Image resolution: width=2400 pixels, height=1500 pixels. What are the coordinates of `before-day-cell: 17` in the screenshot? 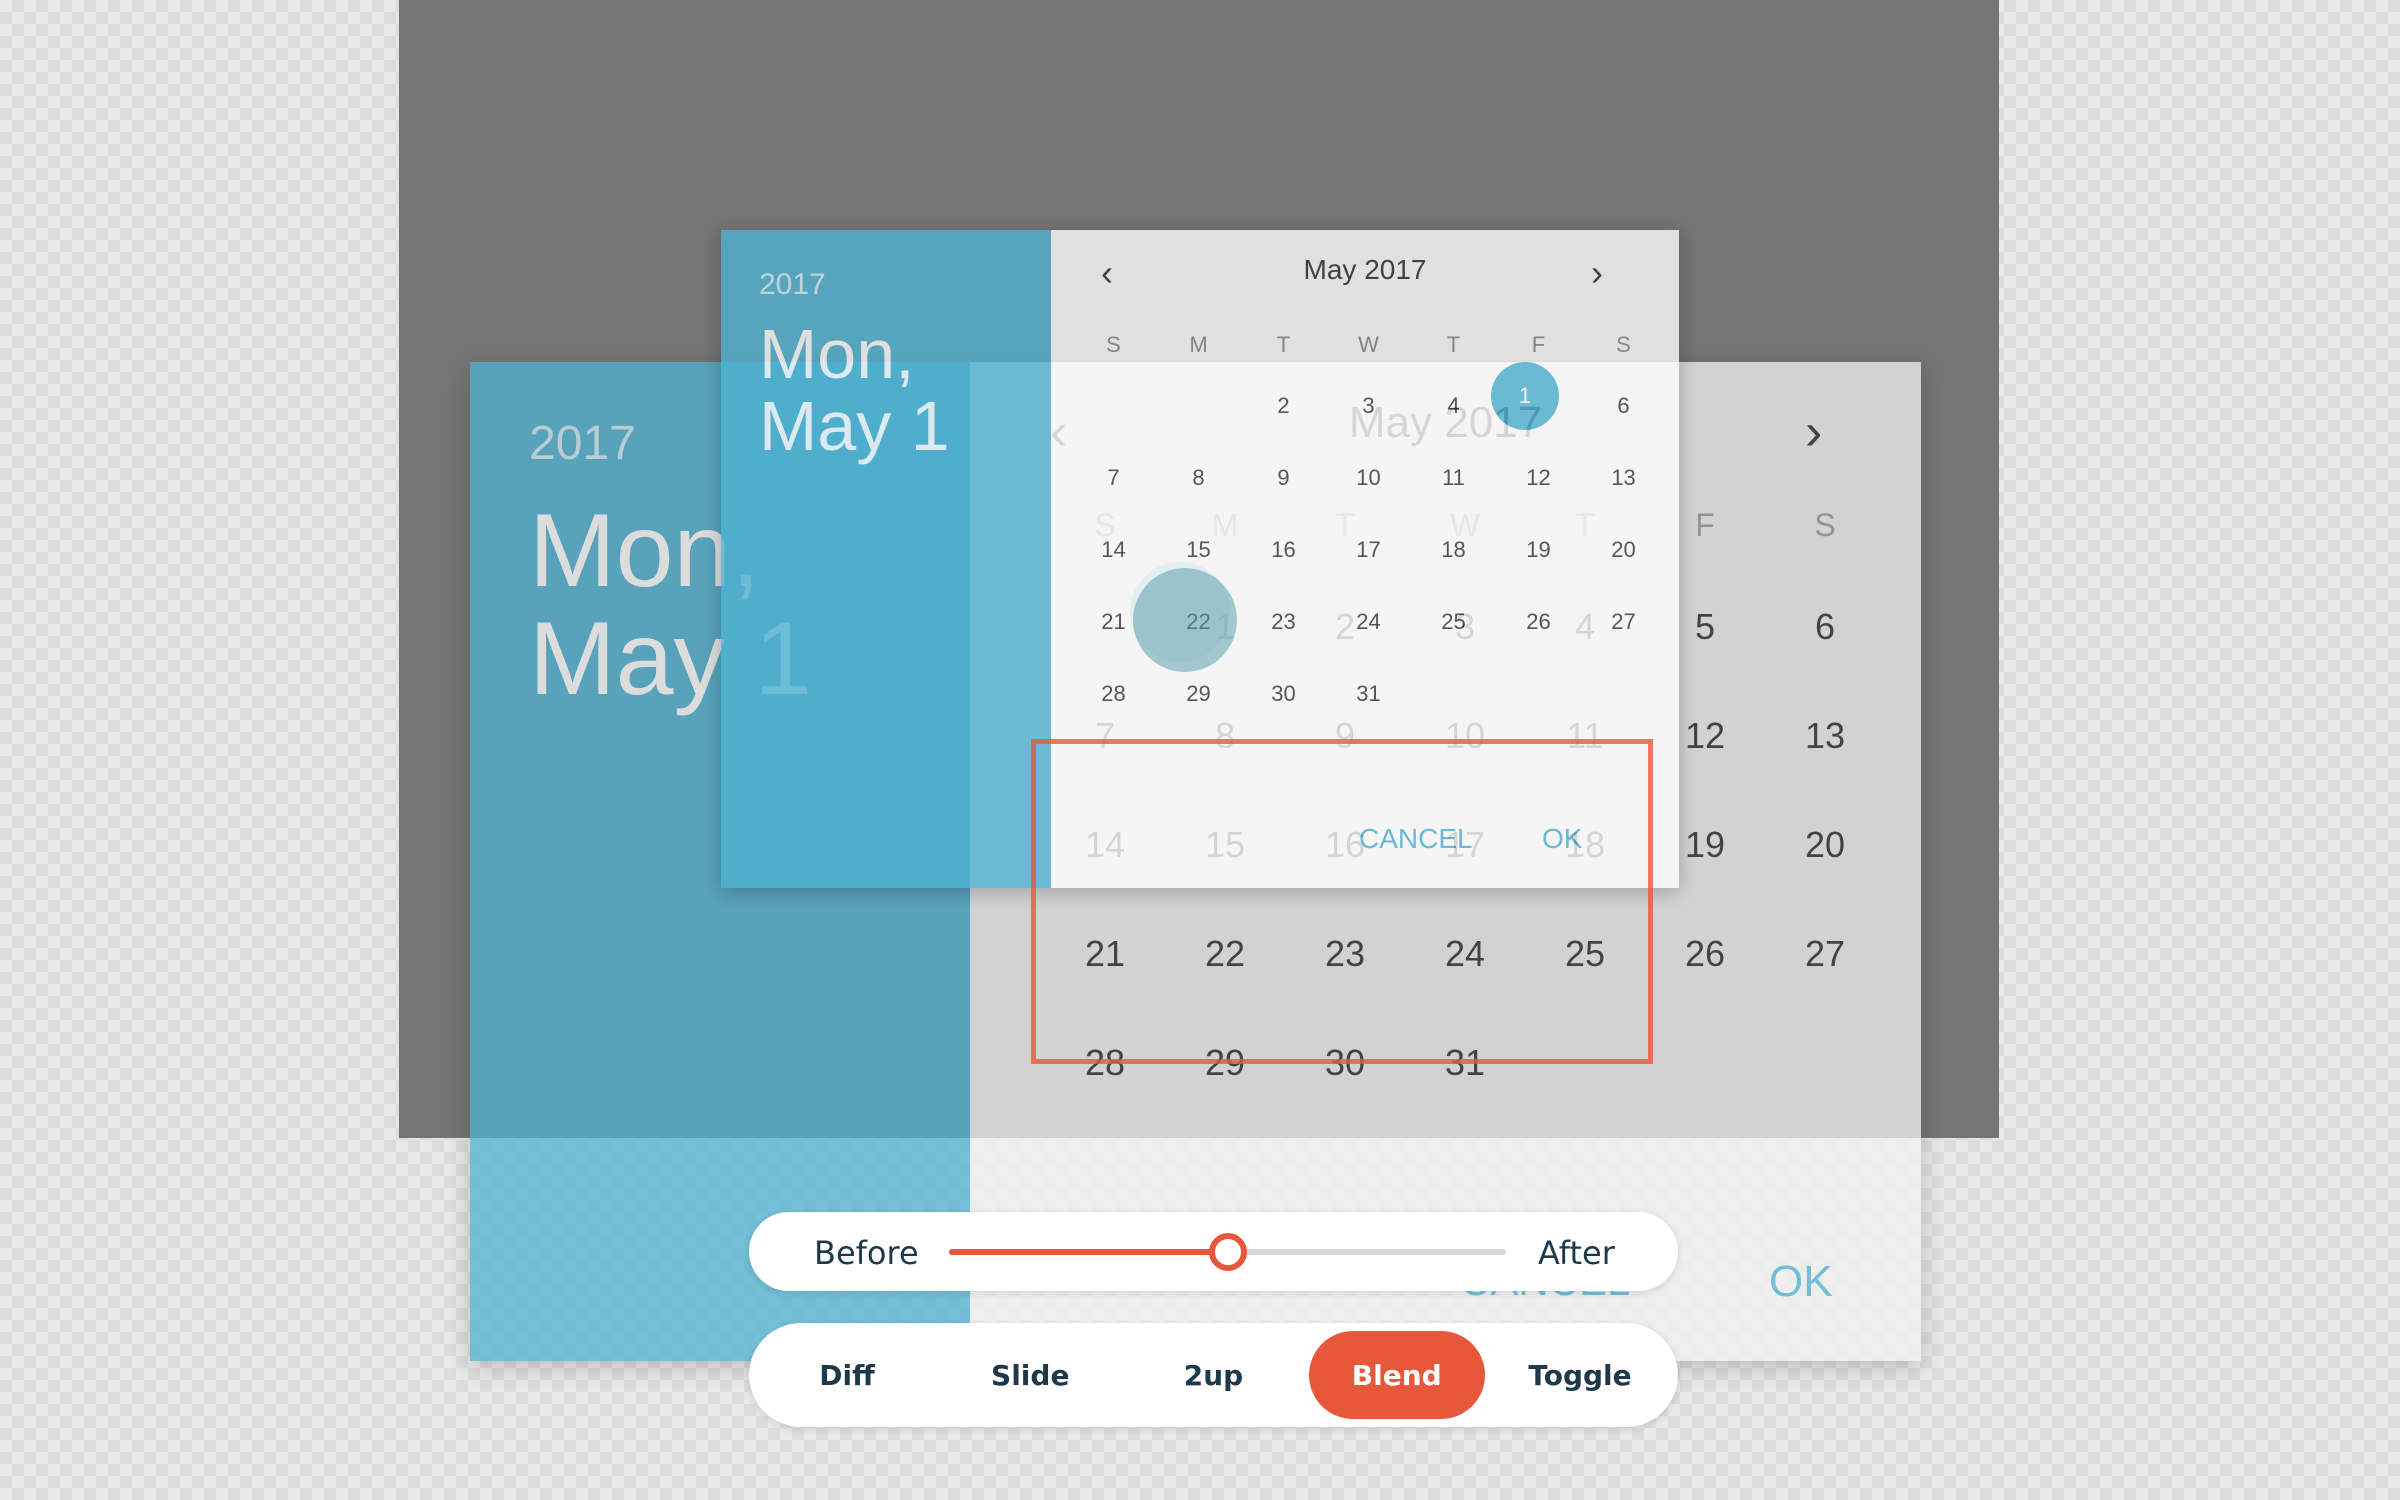 It's located at (1368, 550).